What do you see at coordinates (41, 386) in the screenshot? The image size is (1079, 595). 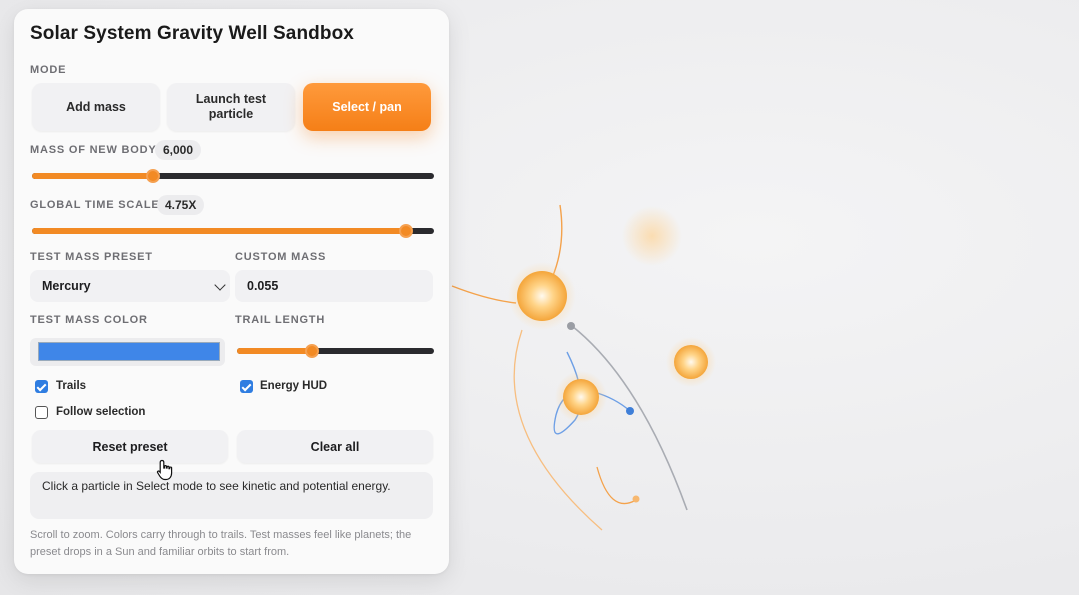 I see `trails-checkbox` at bounding box center [41, 386].